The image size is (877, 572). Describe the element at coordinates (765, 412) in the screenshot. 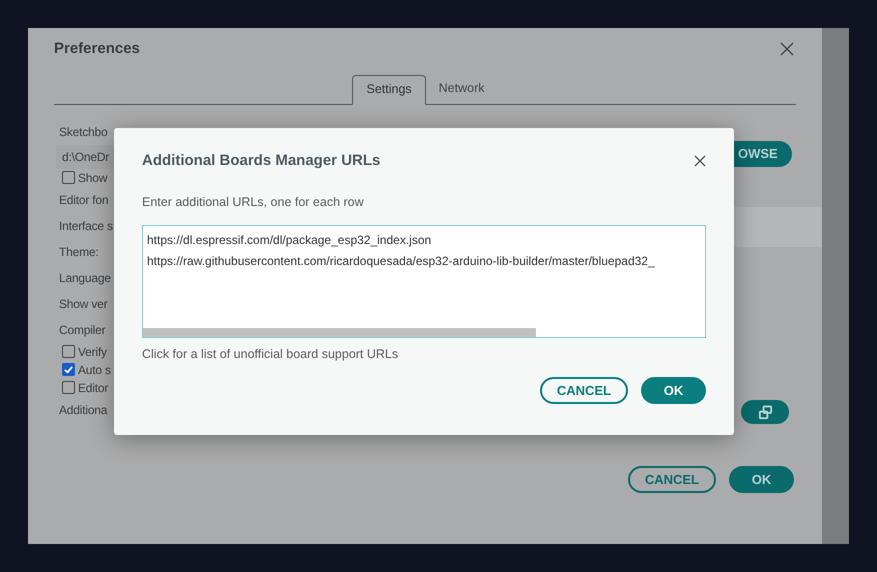

I see `copy-button` at that location.